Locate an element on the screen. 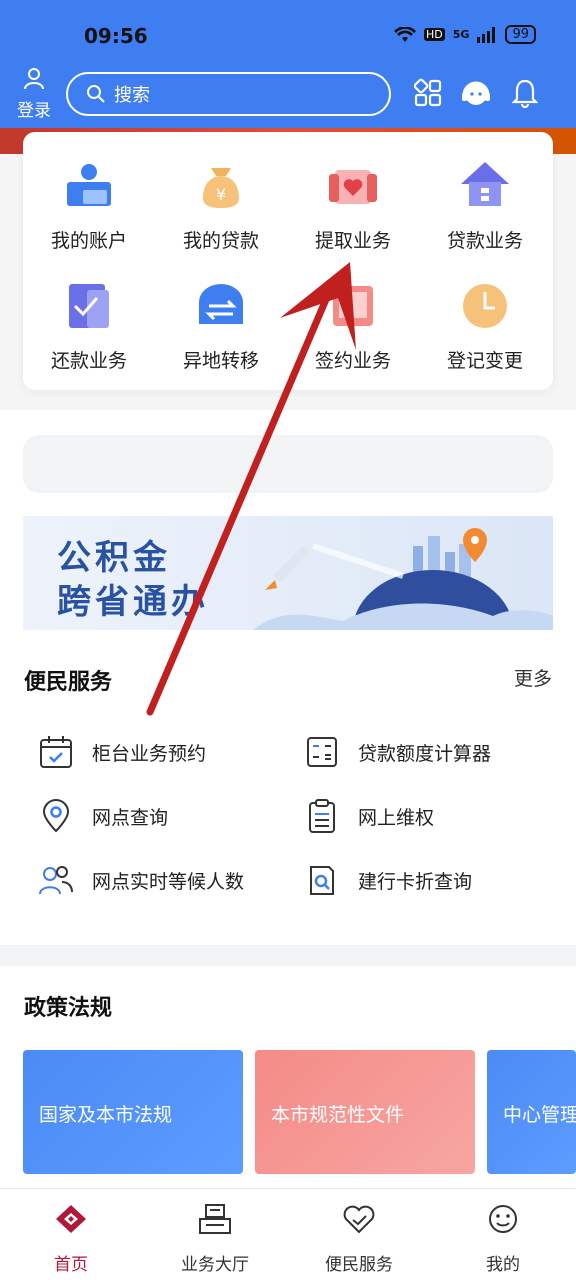 This screenshot has width=576, height=1280. search-icon is located at coordinates (96, 94).